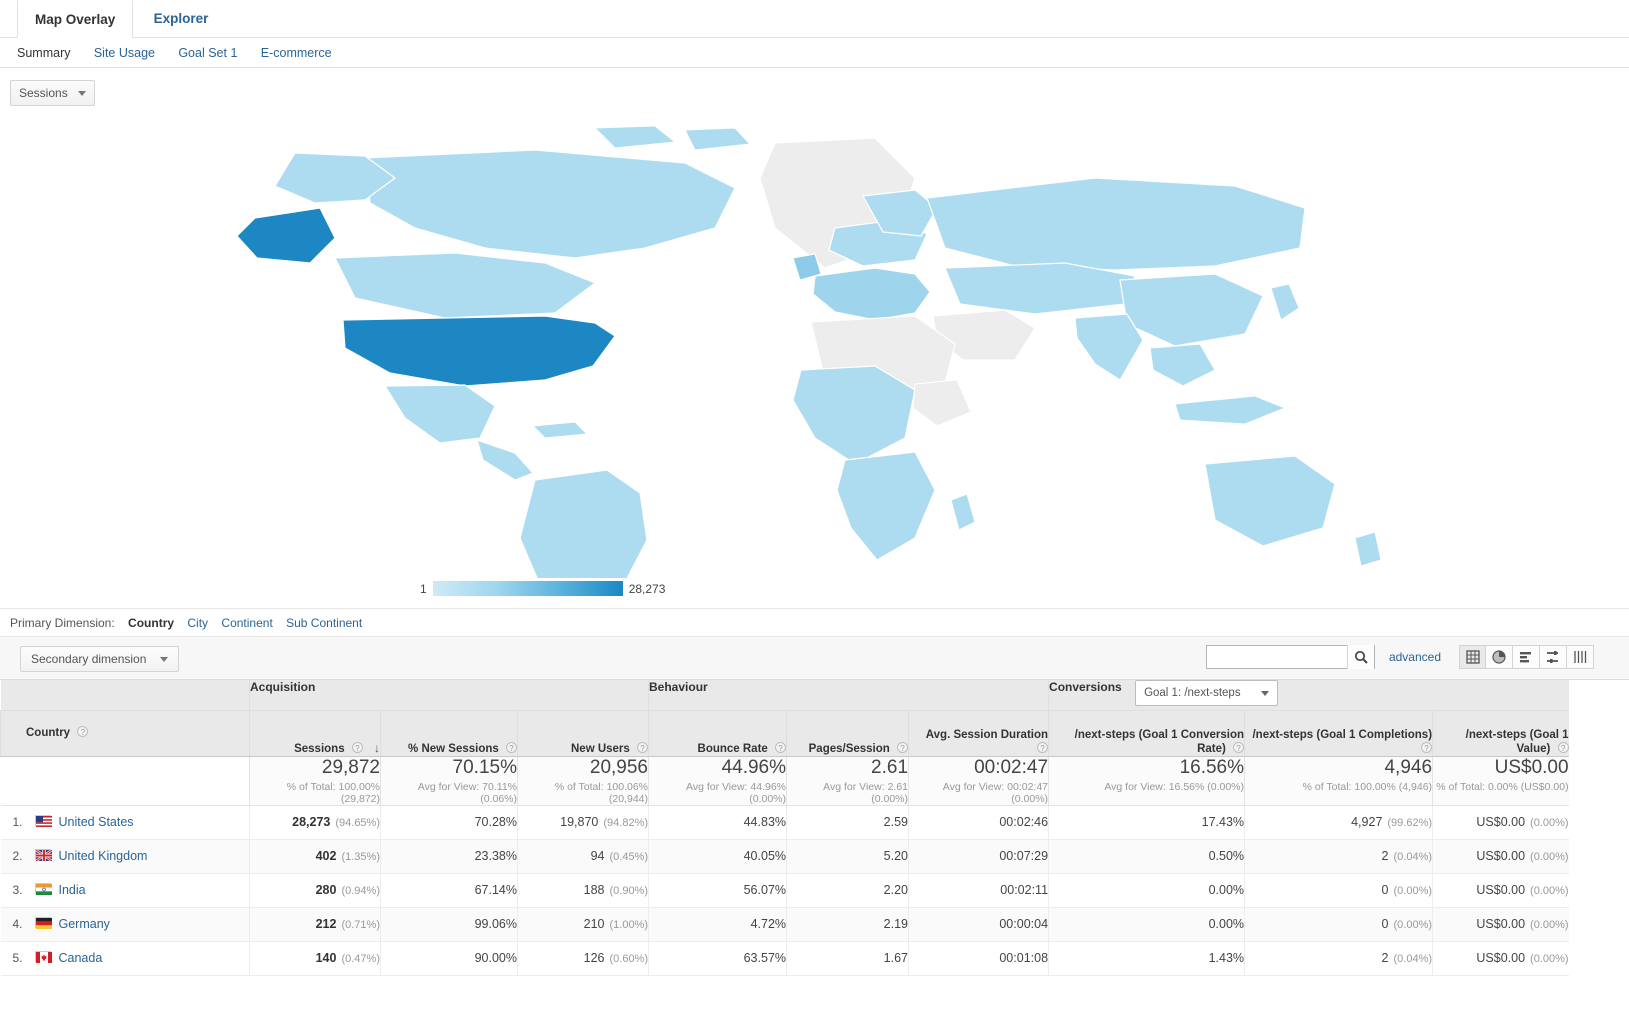 This screenshot has height=1019, width=1629. I want to click on search-button, so click(1360, 657).